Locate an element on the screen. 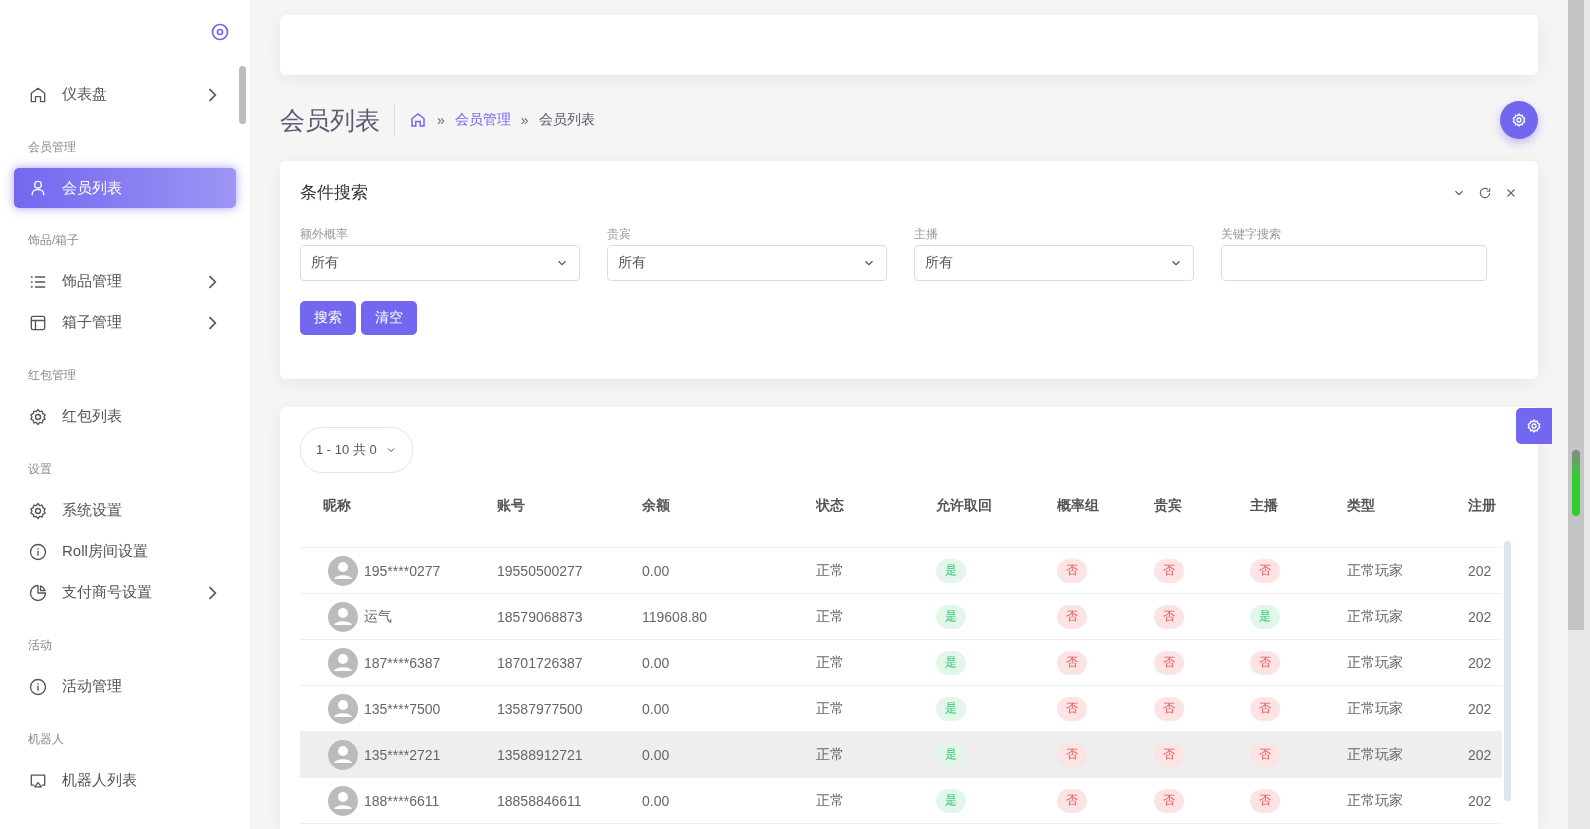 This screenshot has width=1590, height=829. page-scrollbar is located at coordinates (1576, 315).